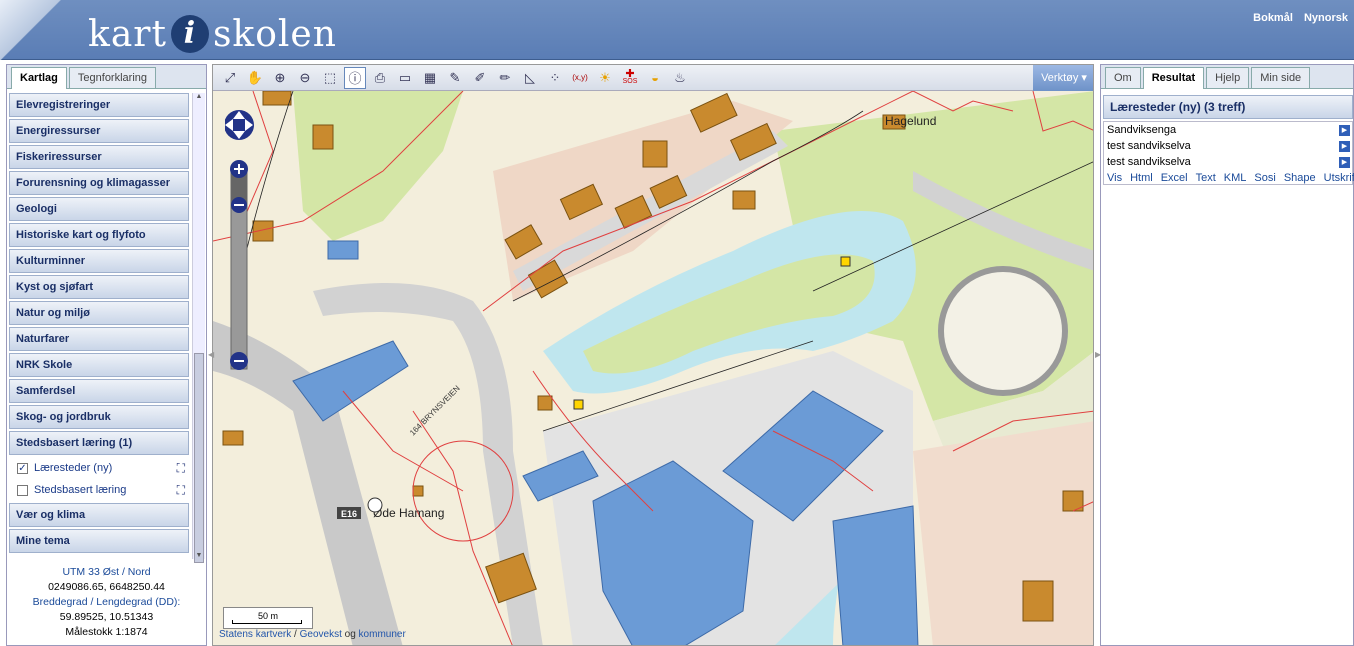 The image size is (1354, 646). Describe the element at coordinates (99, 261) in the screenshot. I see `layer-kulturminner: Kulturminner` at that location.